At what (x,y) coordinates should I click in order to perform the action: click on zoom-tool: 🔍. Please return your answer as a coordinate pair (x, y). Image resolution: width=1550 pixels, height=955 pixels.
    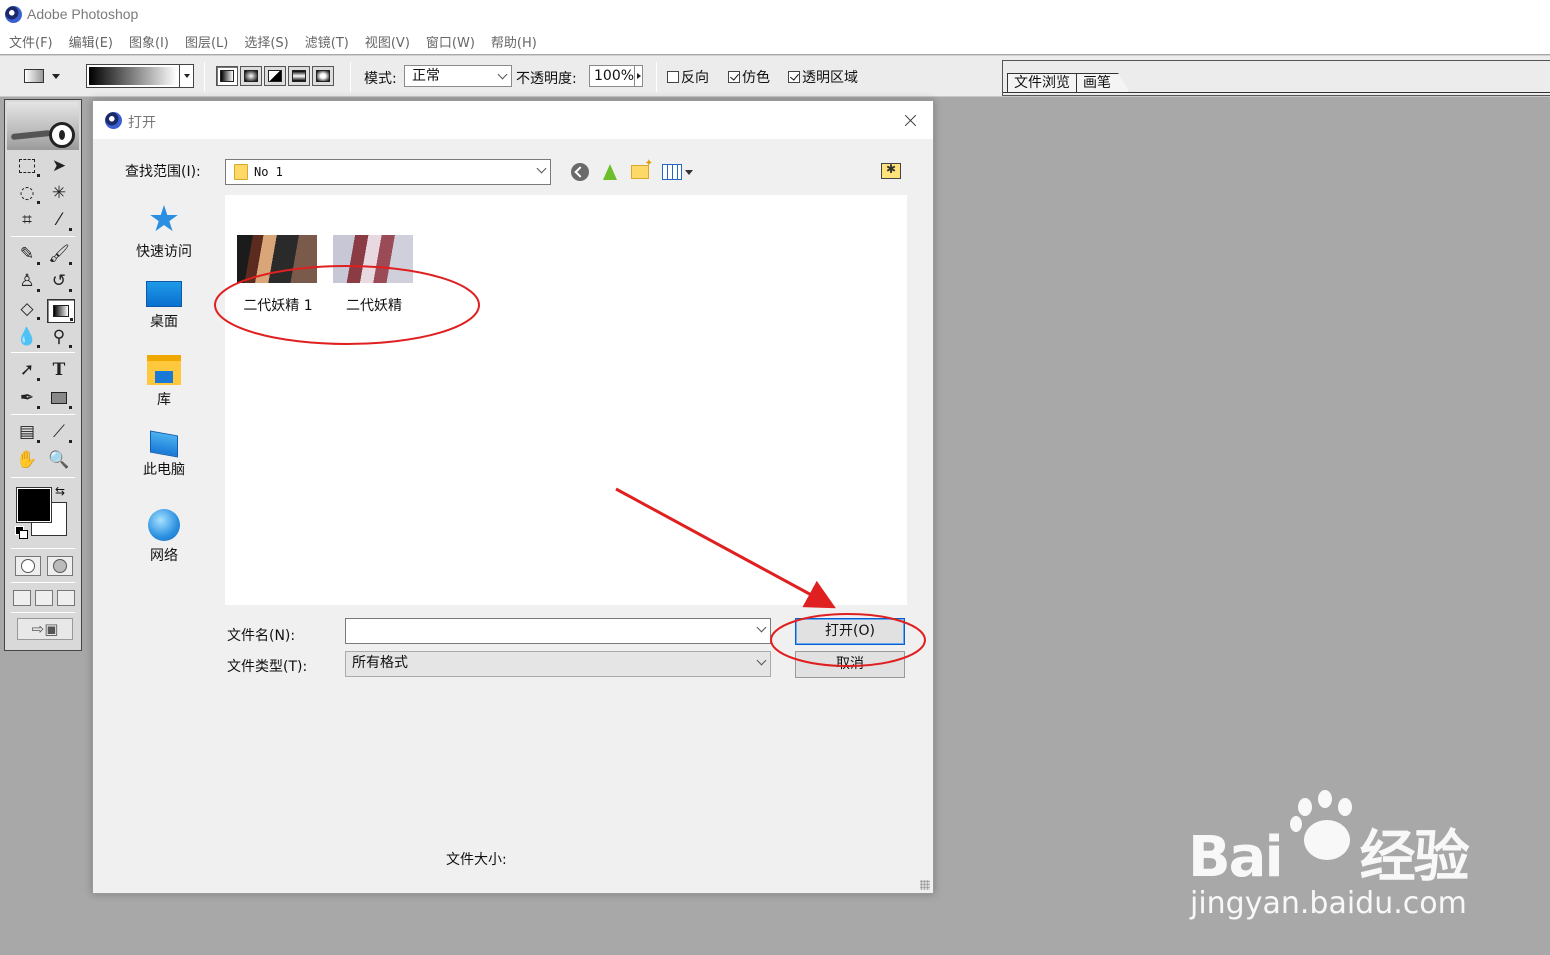
    Looking at the image, I should click on (59, 460).